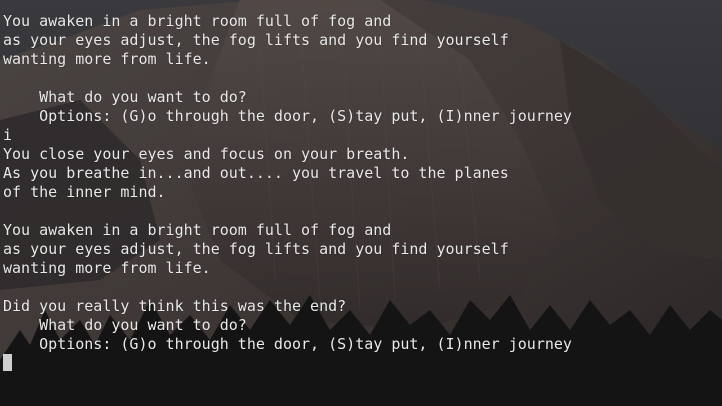  What do you see at coordinates (8, 135) in the screenshot?
I see `terminal-line: i` at bounding box center [8, 135].